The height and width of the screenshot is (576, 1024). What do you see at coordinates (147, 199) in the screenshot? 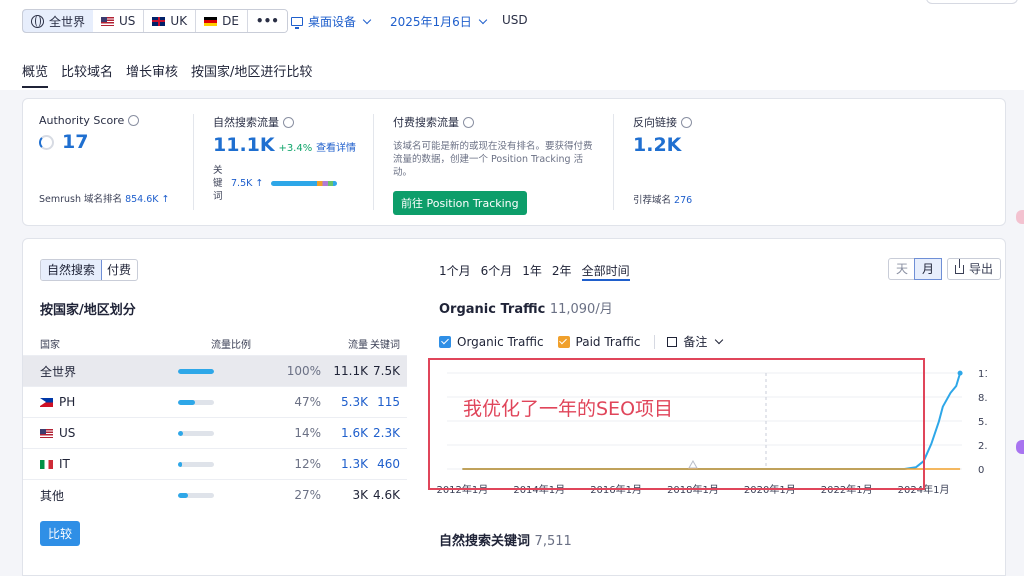
I see `semrush-rank-value: 854.6K ↑` at bounding box center [147, 199].